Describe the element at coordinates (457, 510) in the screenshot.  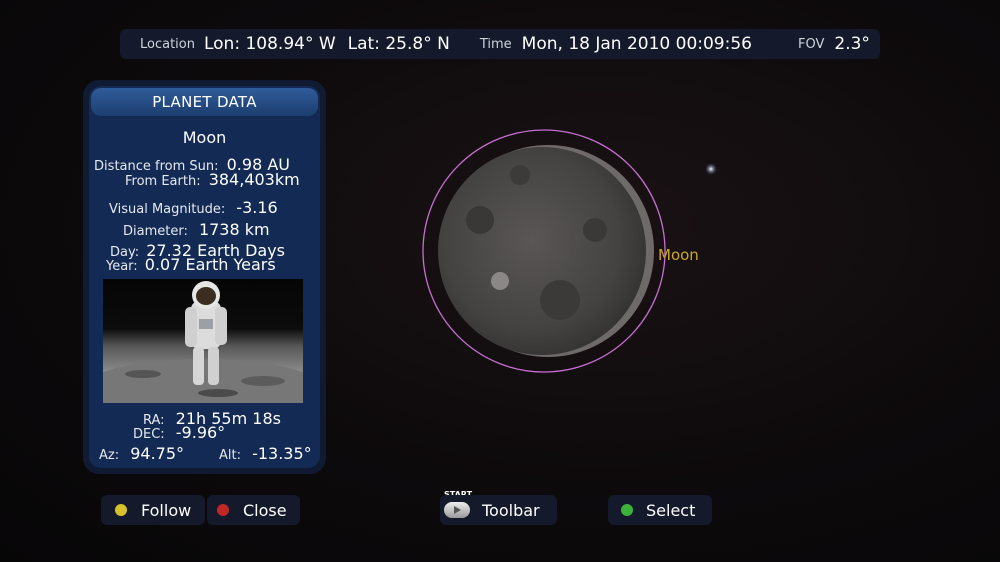
I see `start-button-icon` at that location.